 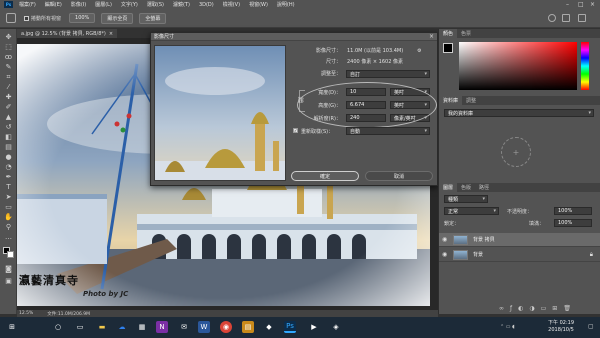 What do you see at coordinates (258, 4) in the screenshot?
I see `menu-window: 視窗(W)` at bounding box center [258, 4].